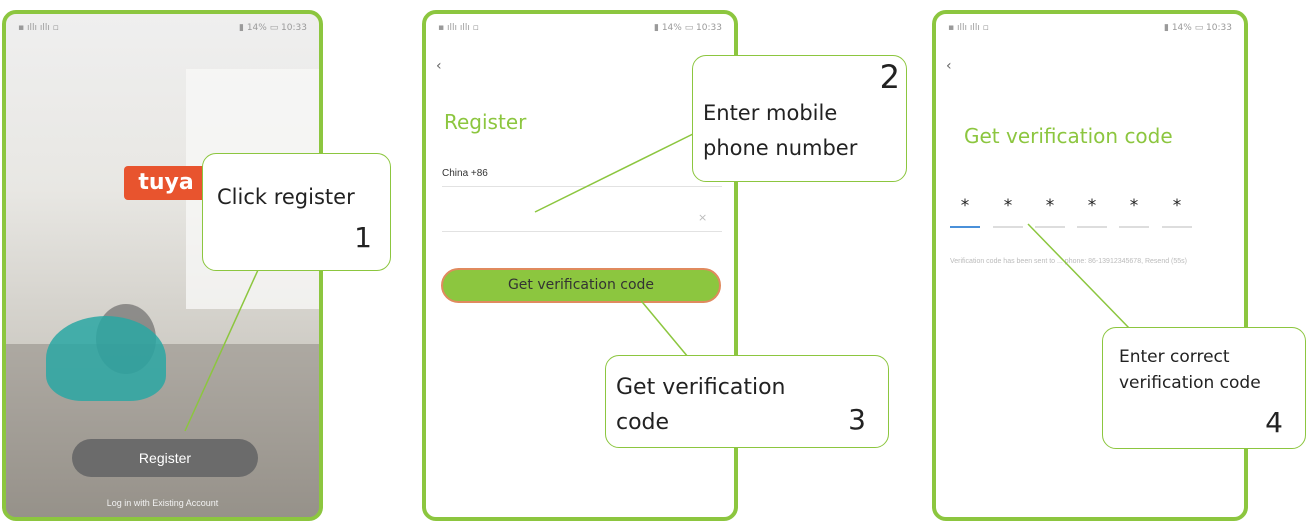  What do you see at coordinates (165, 458) in the screenshot?
I see `register-button: Register` at bounding box center [165, 458].